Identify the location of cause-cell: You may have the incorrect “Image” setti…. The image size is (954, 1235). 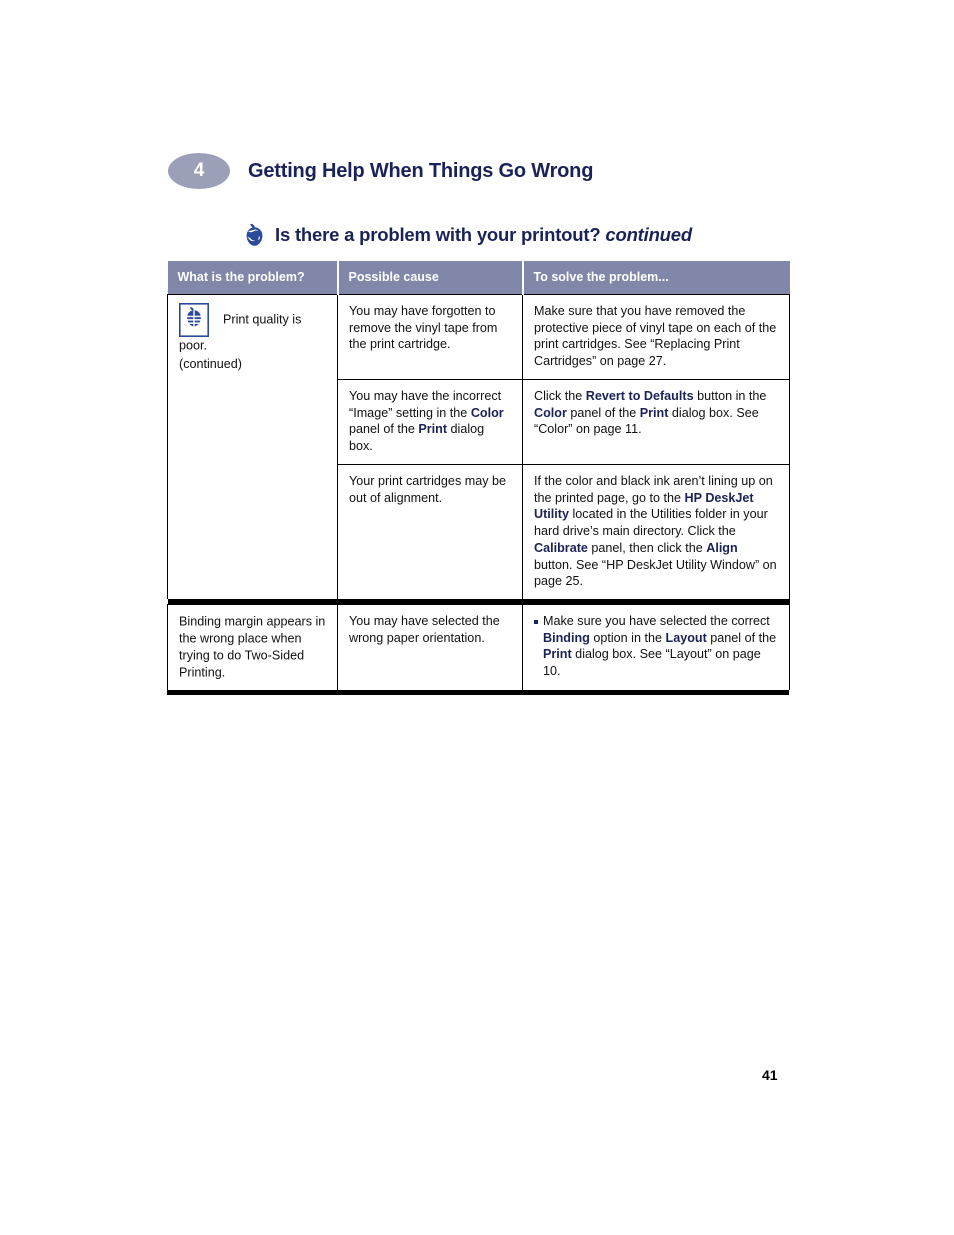
(430, 421).